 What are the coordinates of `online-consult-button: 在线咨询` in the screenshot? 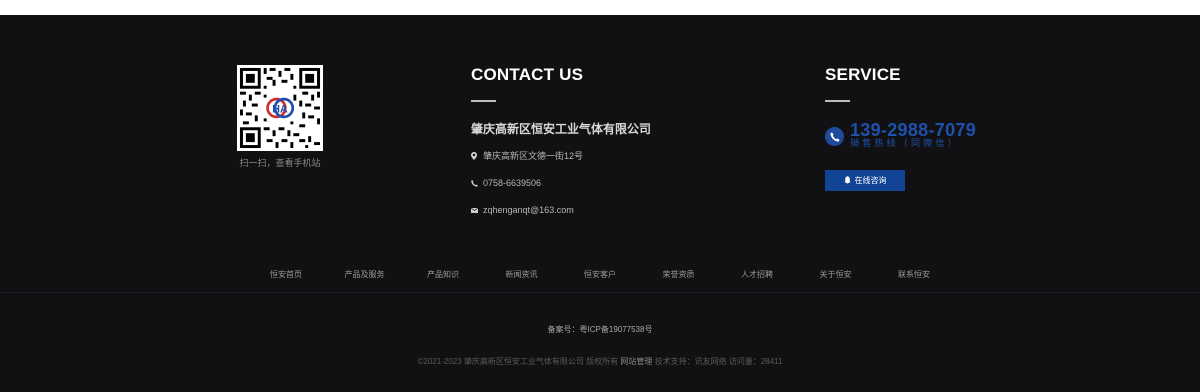 It's located at (865, 180).